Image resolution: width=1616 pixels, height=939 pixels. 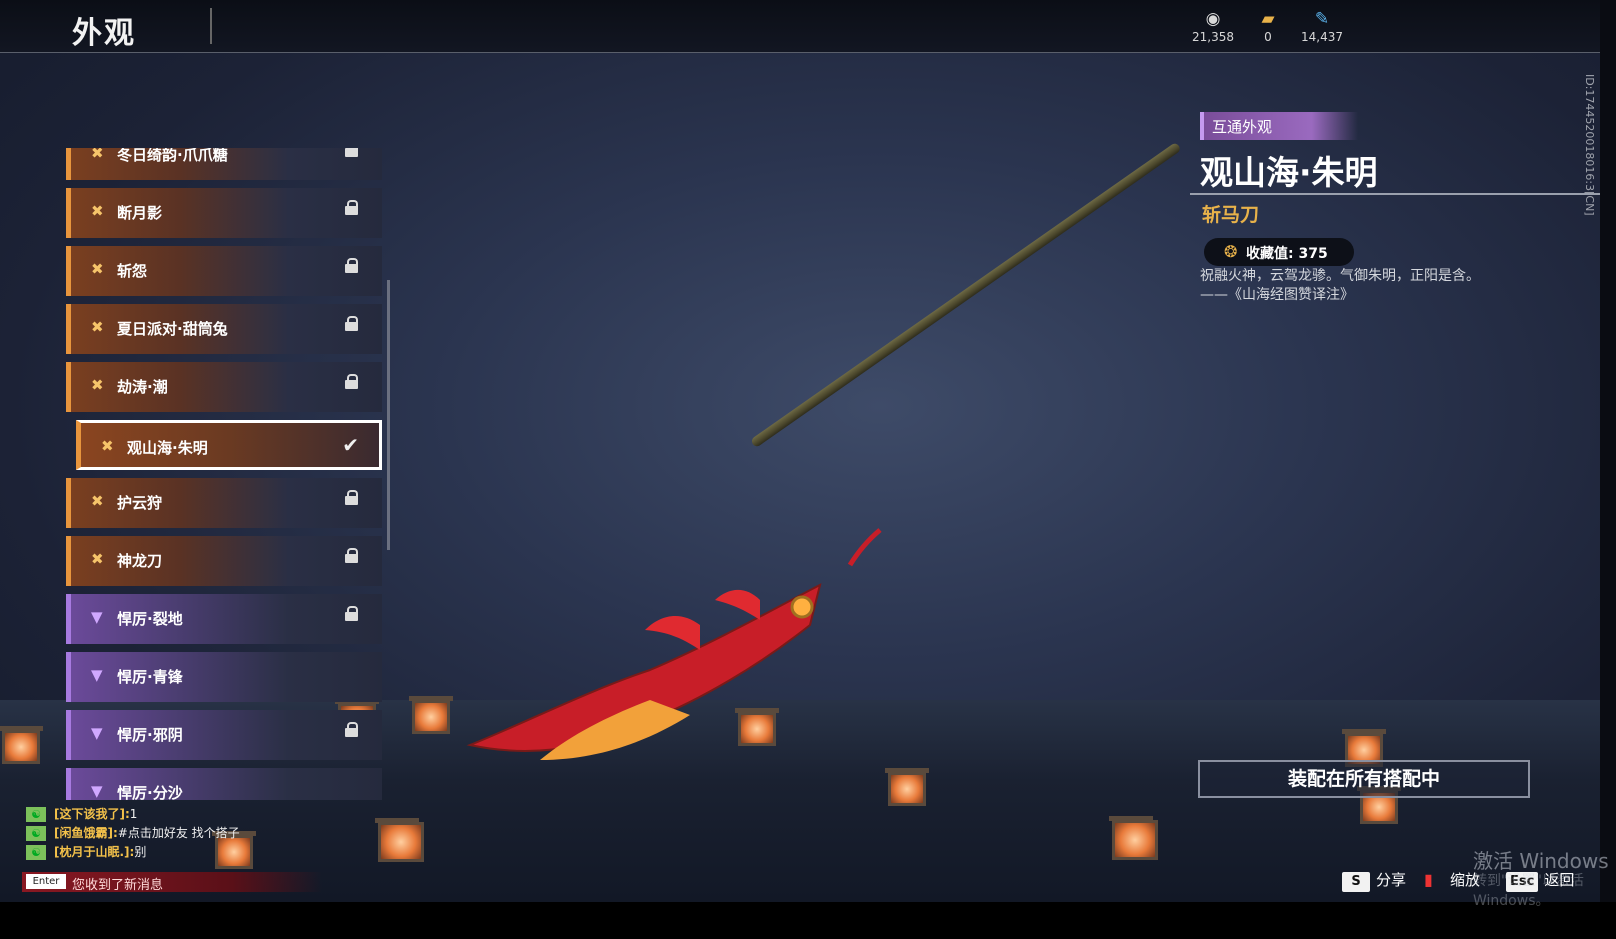 I want to click on description-line: 祝融火神，云驾龙骖。气御朱明，正阳是含。, so click(x=1340, y=276).